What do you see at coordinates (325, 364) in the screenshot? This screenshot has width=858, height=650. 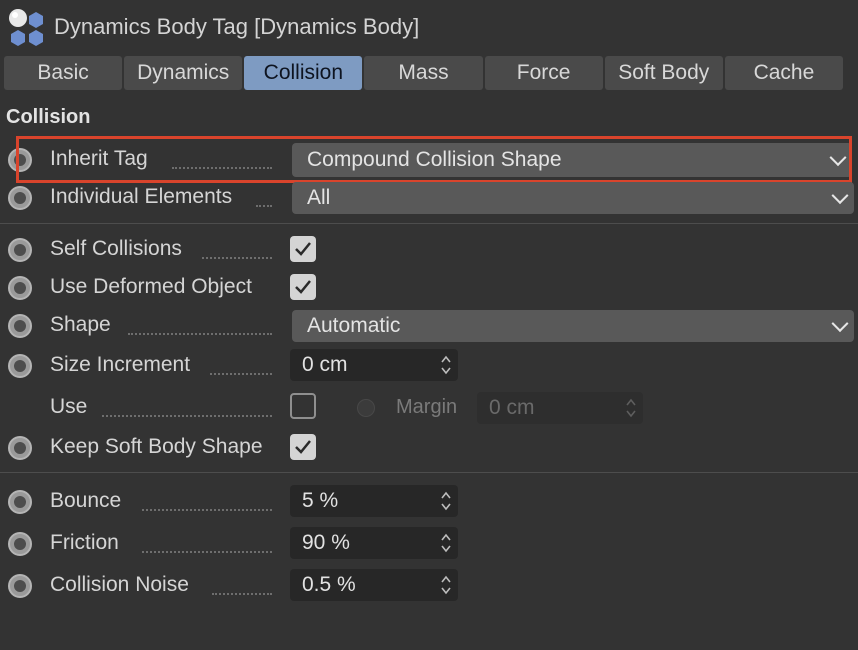 I see `size-increment-value: 0 cm` at bounding box center [325, 364].